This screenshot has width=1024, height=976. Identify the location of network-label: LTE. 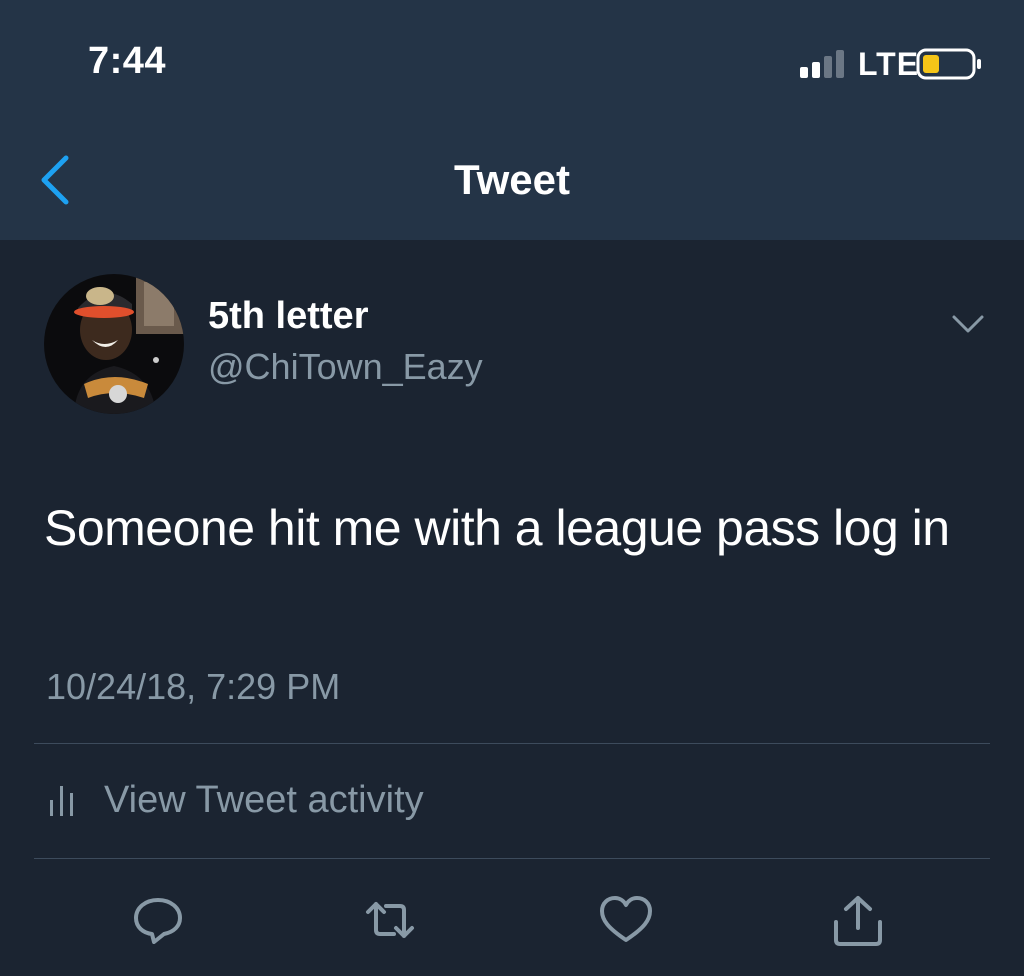
(889, 64).